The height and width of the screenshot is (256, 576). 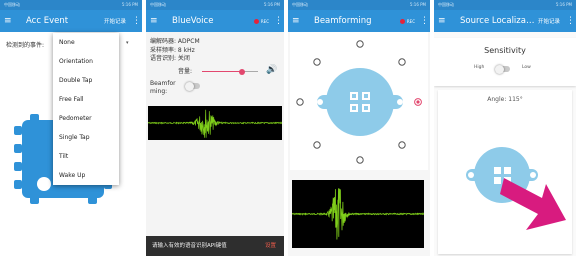 I want to click on dropdown-option: Double Tap, so click(x=86, y=80).